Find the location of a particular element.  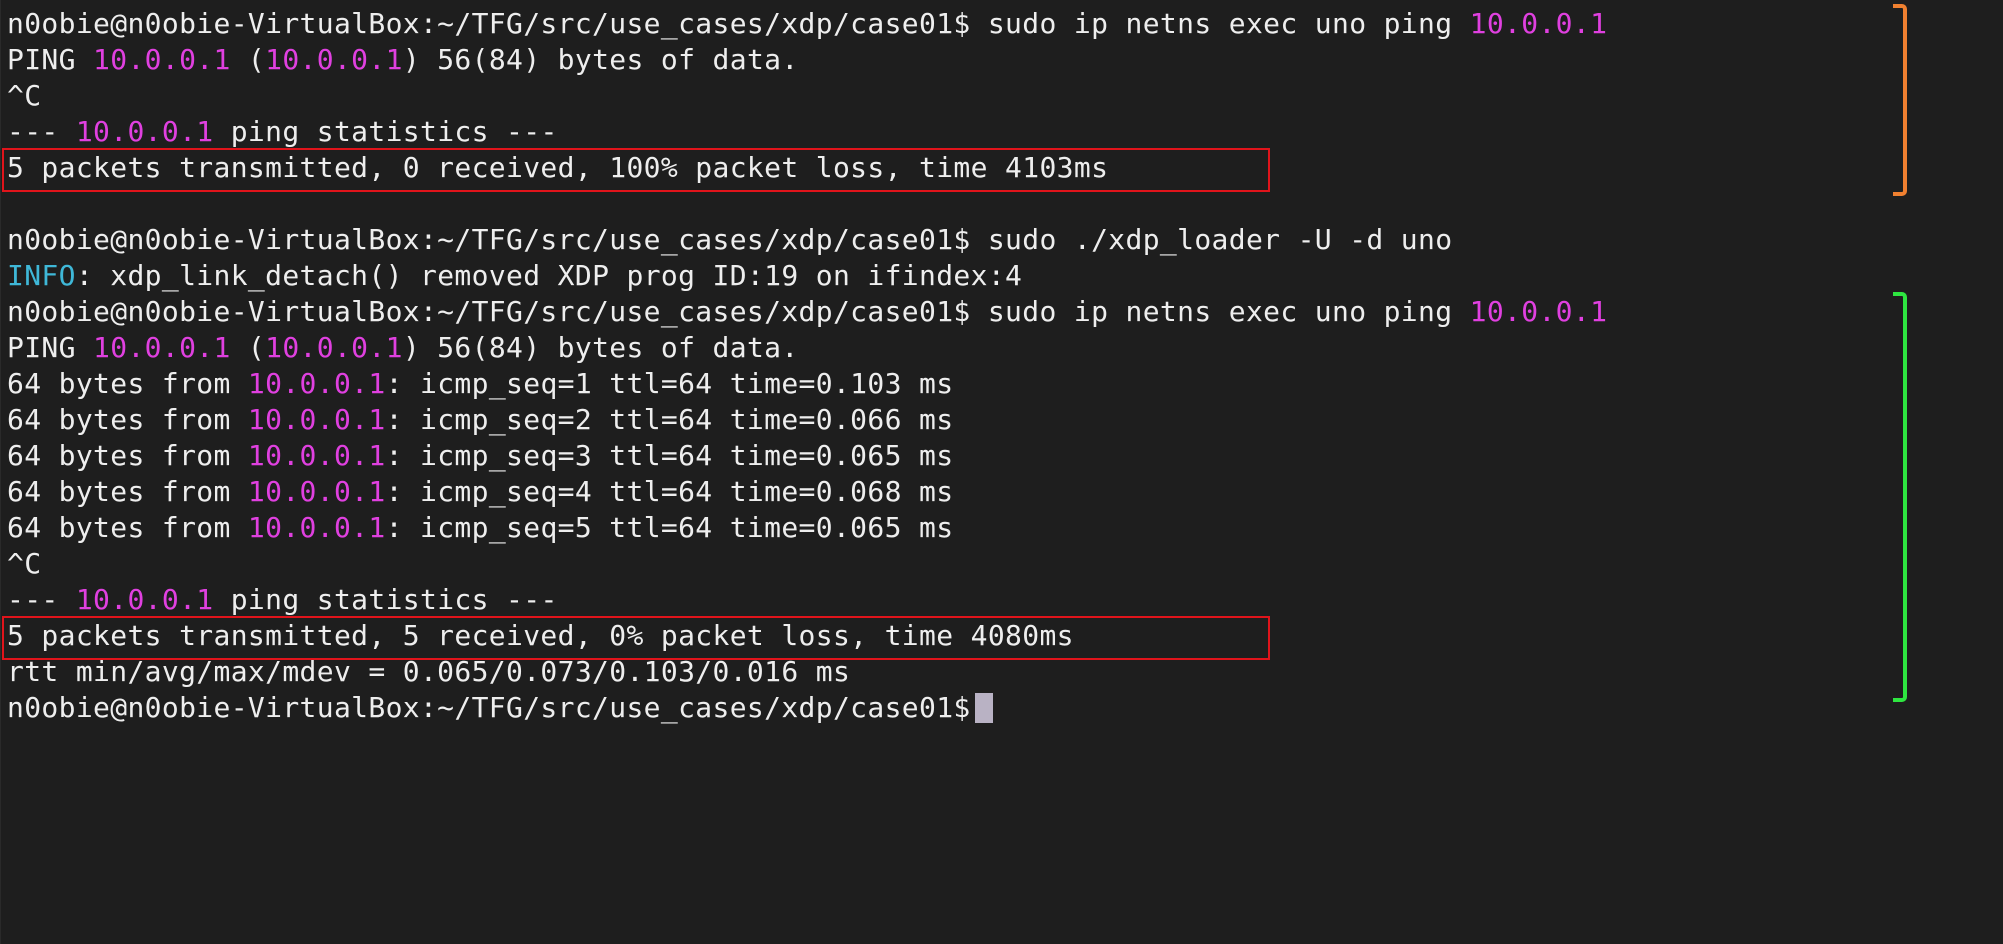

reply-details: : icmp_seq=4 ttl=64 time=0.068 ms is located at coordinates (669, 491).